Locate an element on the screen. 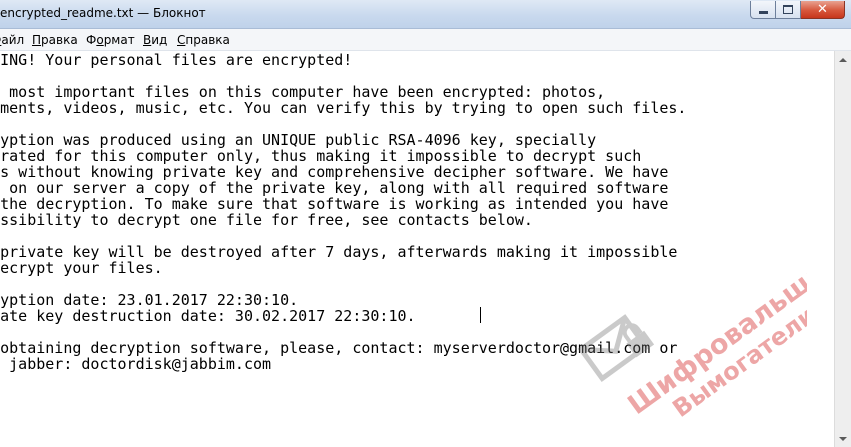  menu-view-accel: В is located at coordinates (147, 40).